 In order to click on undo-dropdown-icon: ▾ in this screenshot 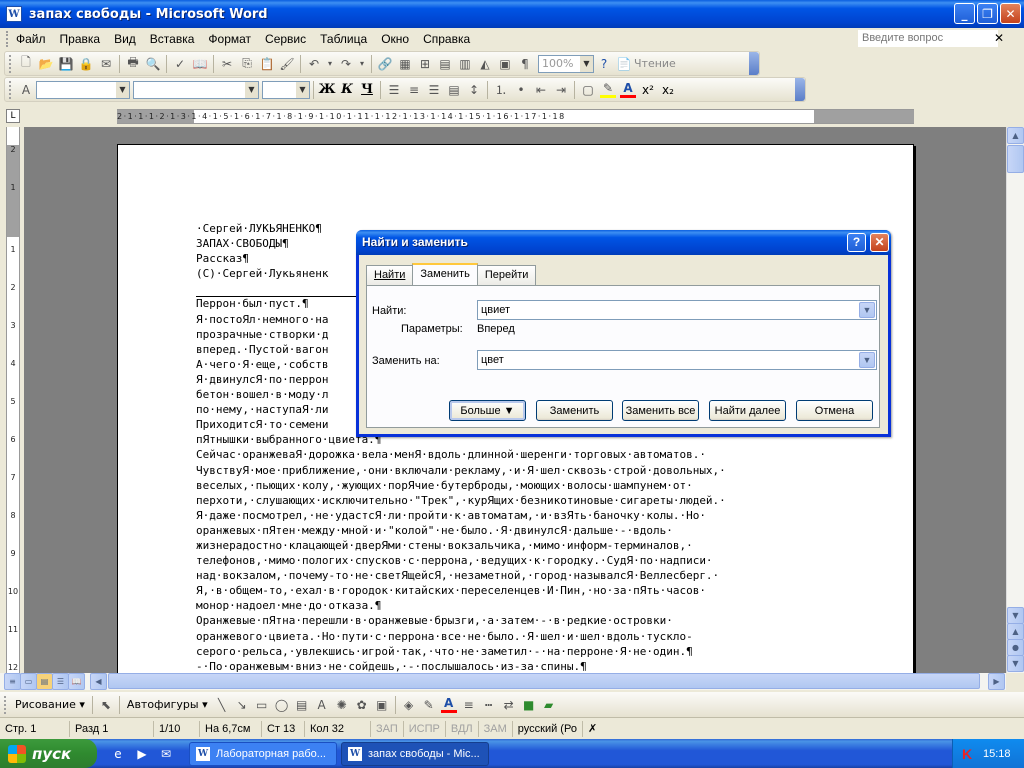, I will do `click(330, 64)`.